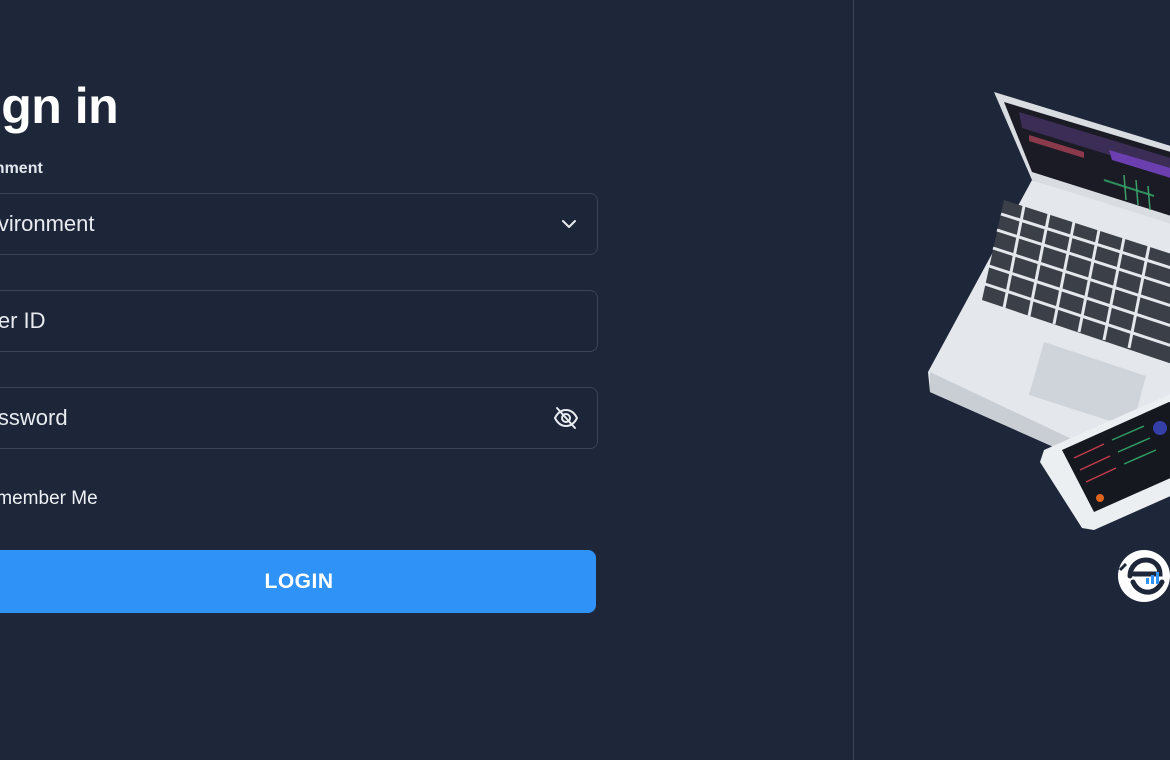  I want to click on remember-me-label: Remember Me, so click(49, 498).